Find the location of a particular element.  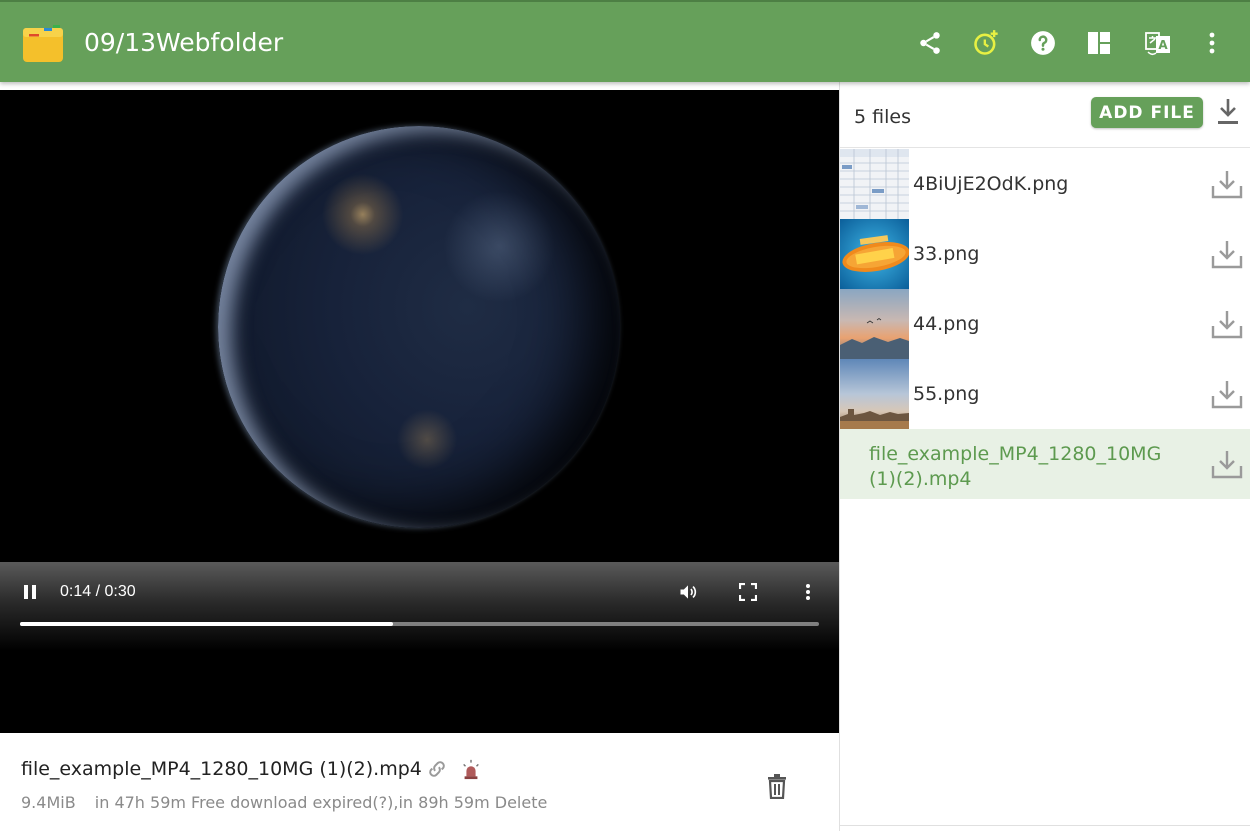

help-button is located at coordinates (1043, 43).